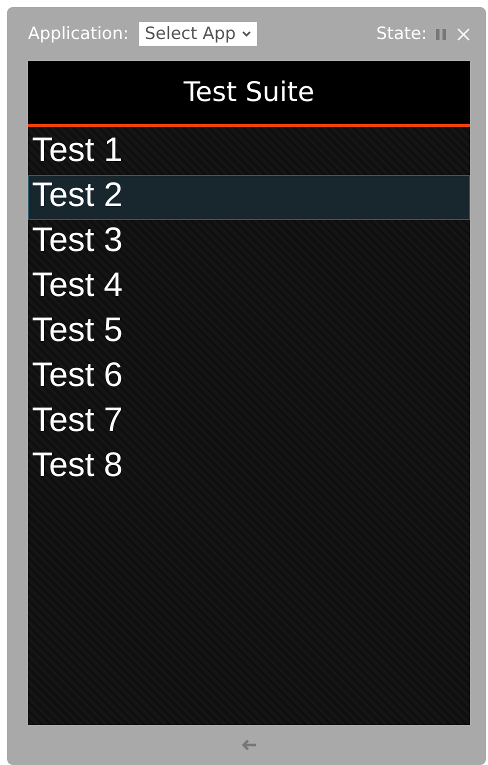 The width and height of the screenshot is (488, 765). Describe the element at coordinates (249, 92) in the screenshot. I see `suite-title: Test Suite` at that location.